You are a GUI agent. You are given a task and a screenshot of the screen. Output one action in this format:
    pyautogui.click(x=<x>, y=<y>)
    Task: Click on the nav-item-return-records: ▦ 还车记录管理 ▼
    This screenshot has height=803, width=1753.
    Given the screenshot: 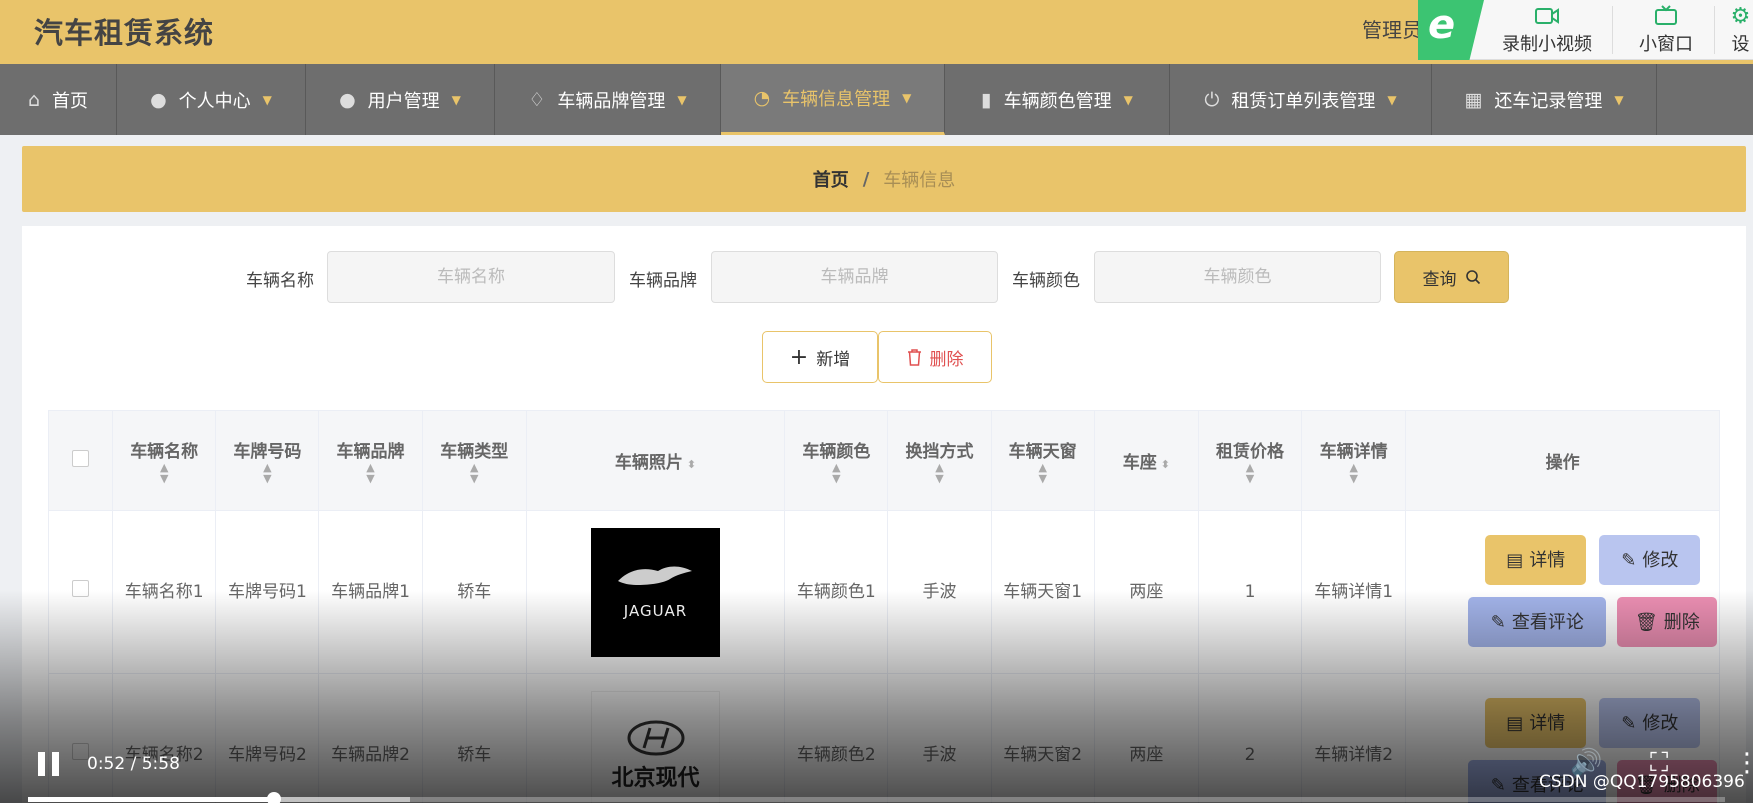 What is the action you would take?
    pyautogui.click(x=1544, y=99)
    